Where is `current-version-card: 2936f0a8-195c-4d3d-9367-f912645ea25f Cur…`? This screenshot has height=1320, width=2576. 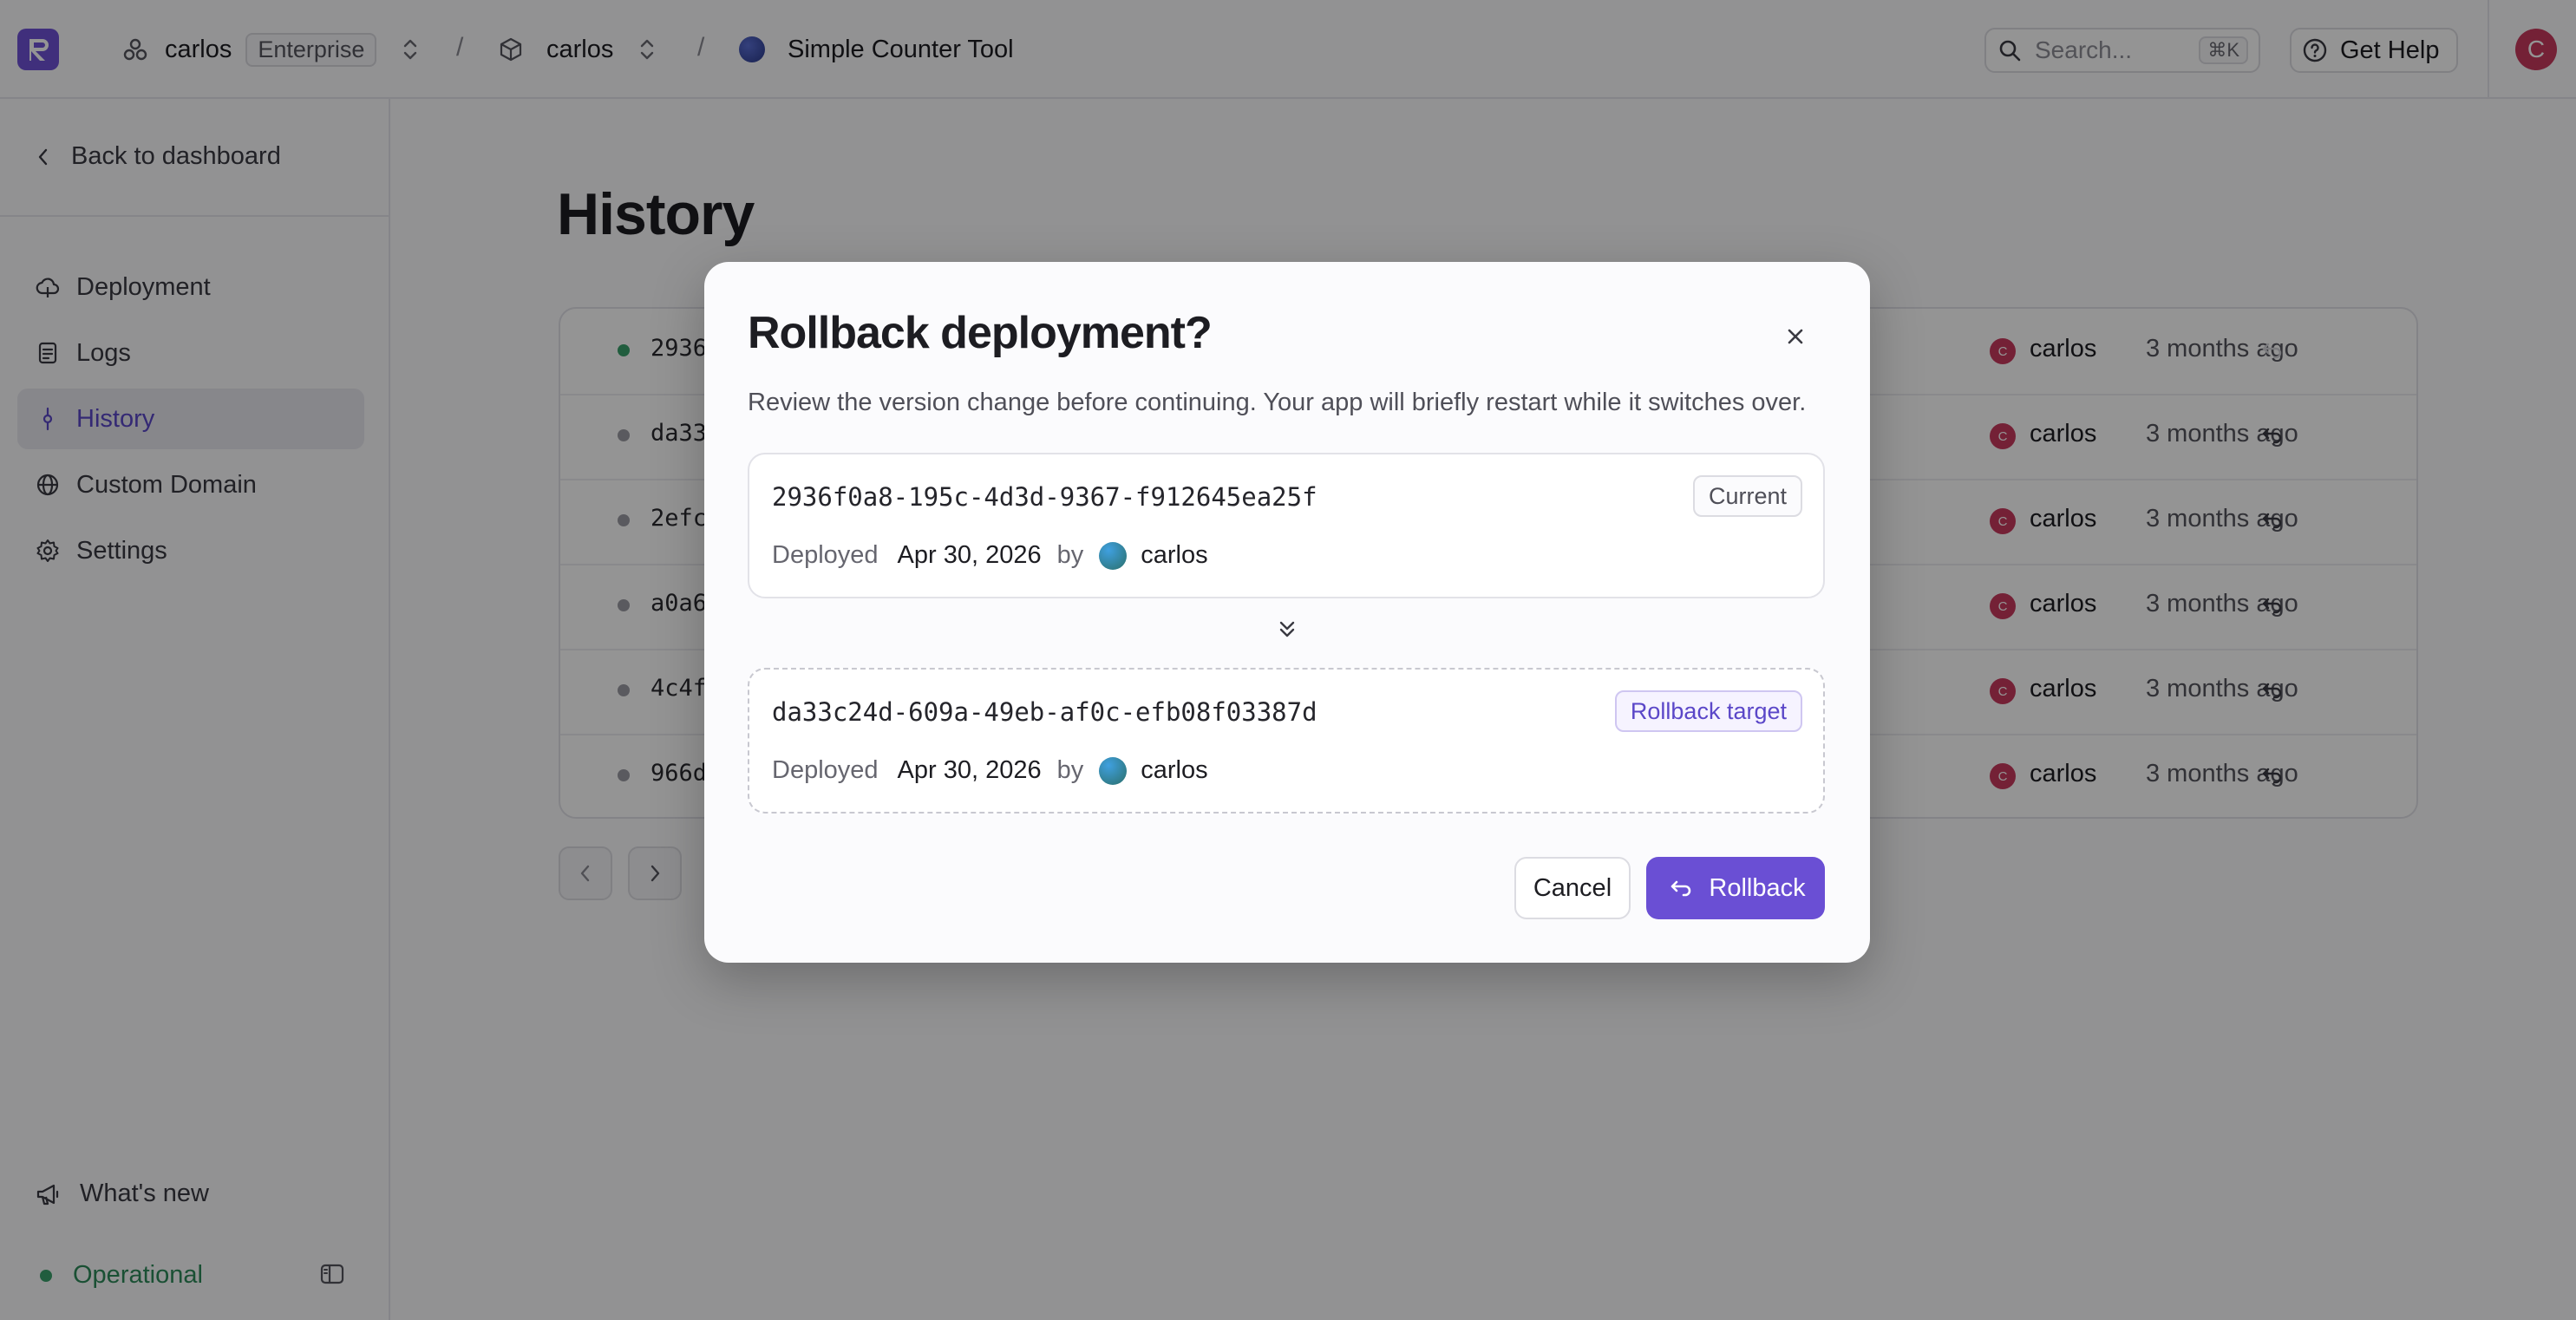 current-version-card: 2936f0a8-195c-4d3d-9367-f912645ea25f Cur… is located at coordinates (1286, 525).